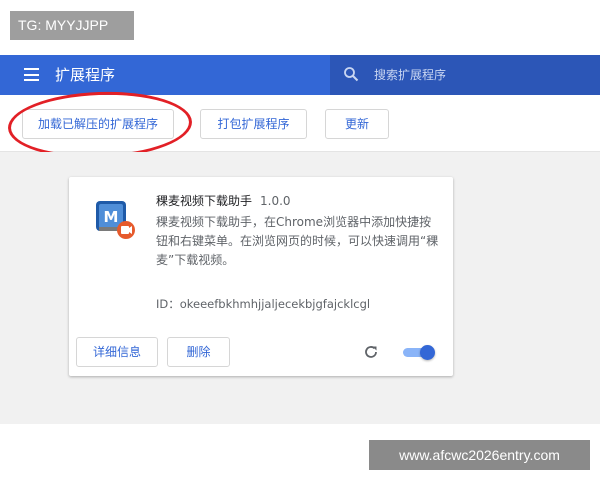 The height and width of the screenshot is (480, 600). Describe the element at coordinates (85, 75) in the screenshot. I see `page-title: 扩展程序` at that location.